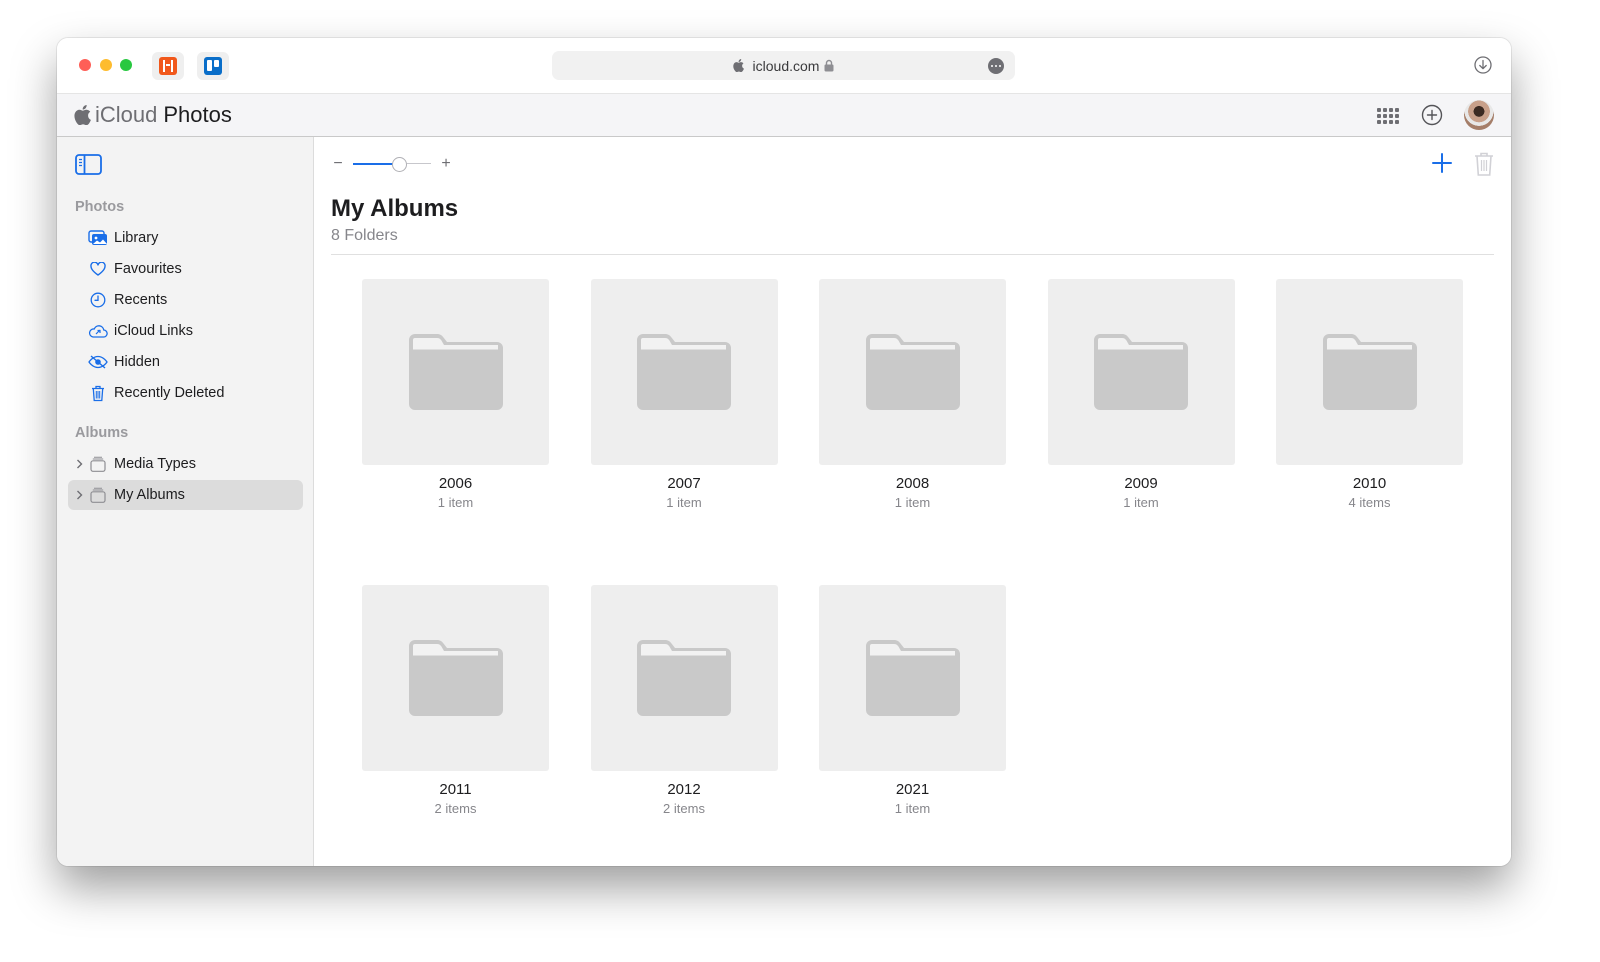 The width and height of the screenshot is (1600, 962). I want to click on sidebar-item-label: My Albums, so click(149, 495).